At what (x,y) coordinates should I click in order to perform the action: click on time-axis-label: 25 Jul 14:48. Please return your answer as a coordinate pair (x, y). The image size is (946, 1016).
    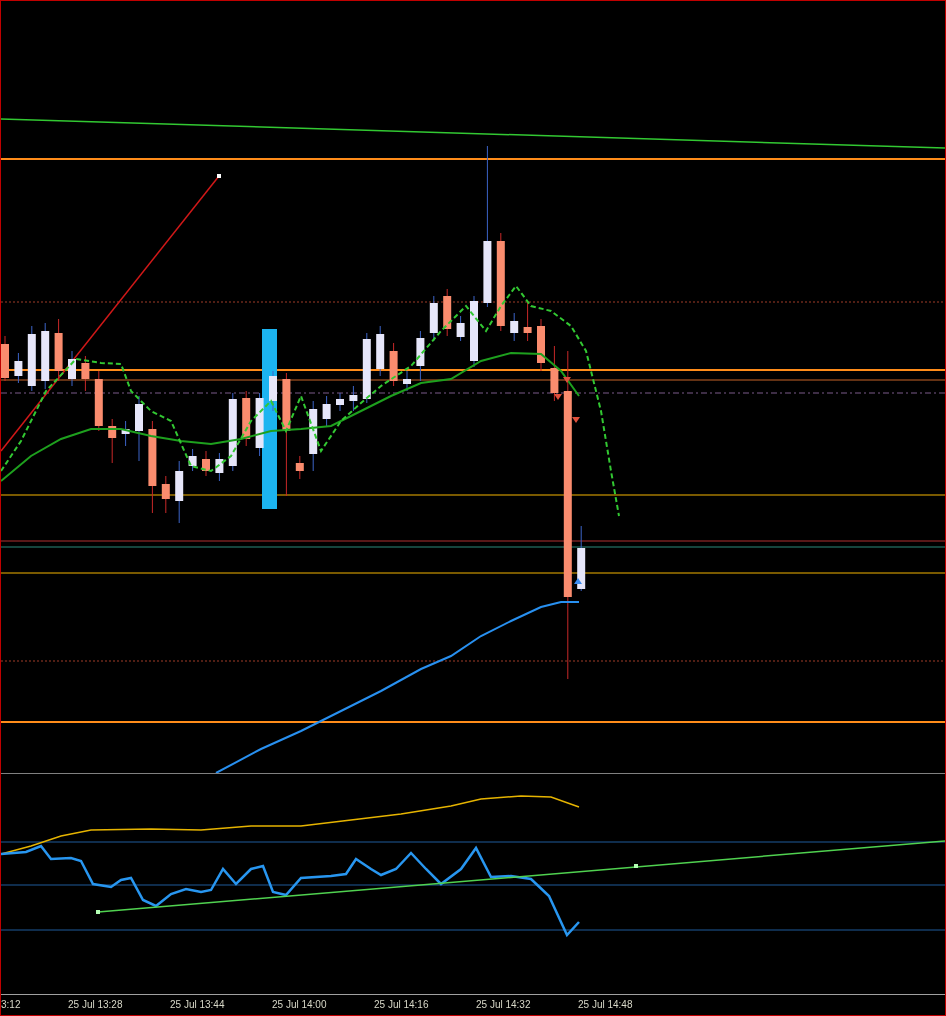
    Looking at the image, I should click on (605, 1004).